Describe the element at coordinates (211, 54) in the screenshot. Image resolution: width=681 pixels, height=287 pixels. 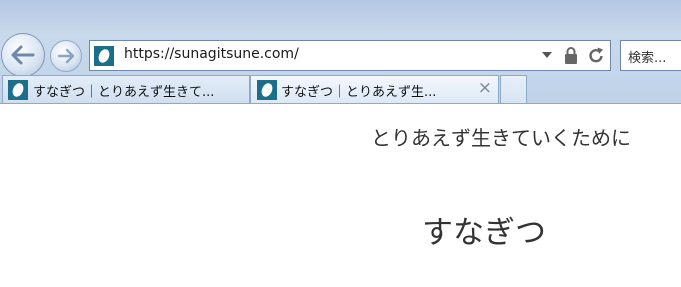
I see `address-url: https://sunagitsune.com/` at that location.